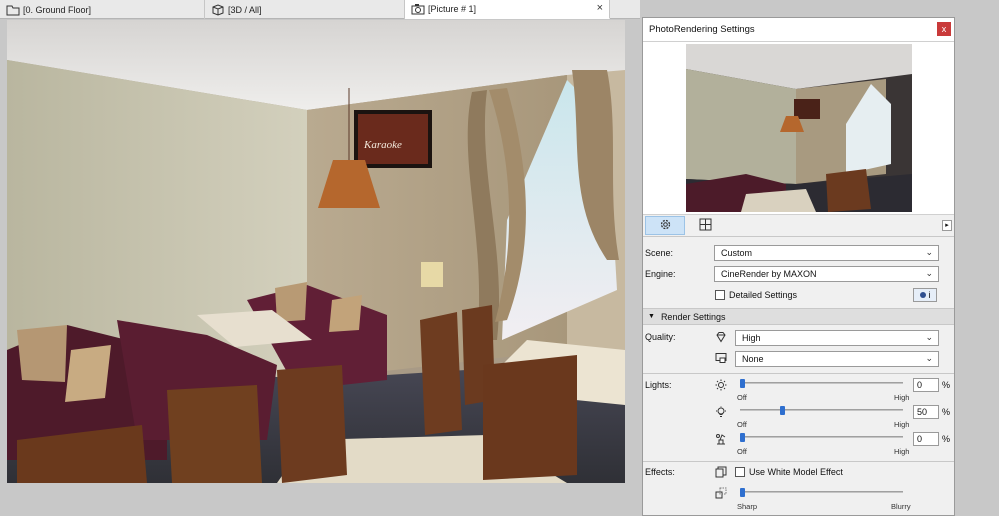  What do you see at coordinates (660, 337) in the screenshot?
I see `quality-label: Quality:` at bounding box center [660, 337].